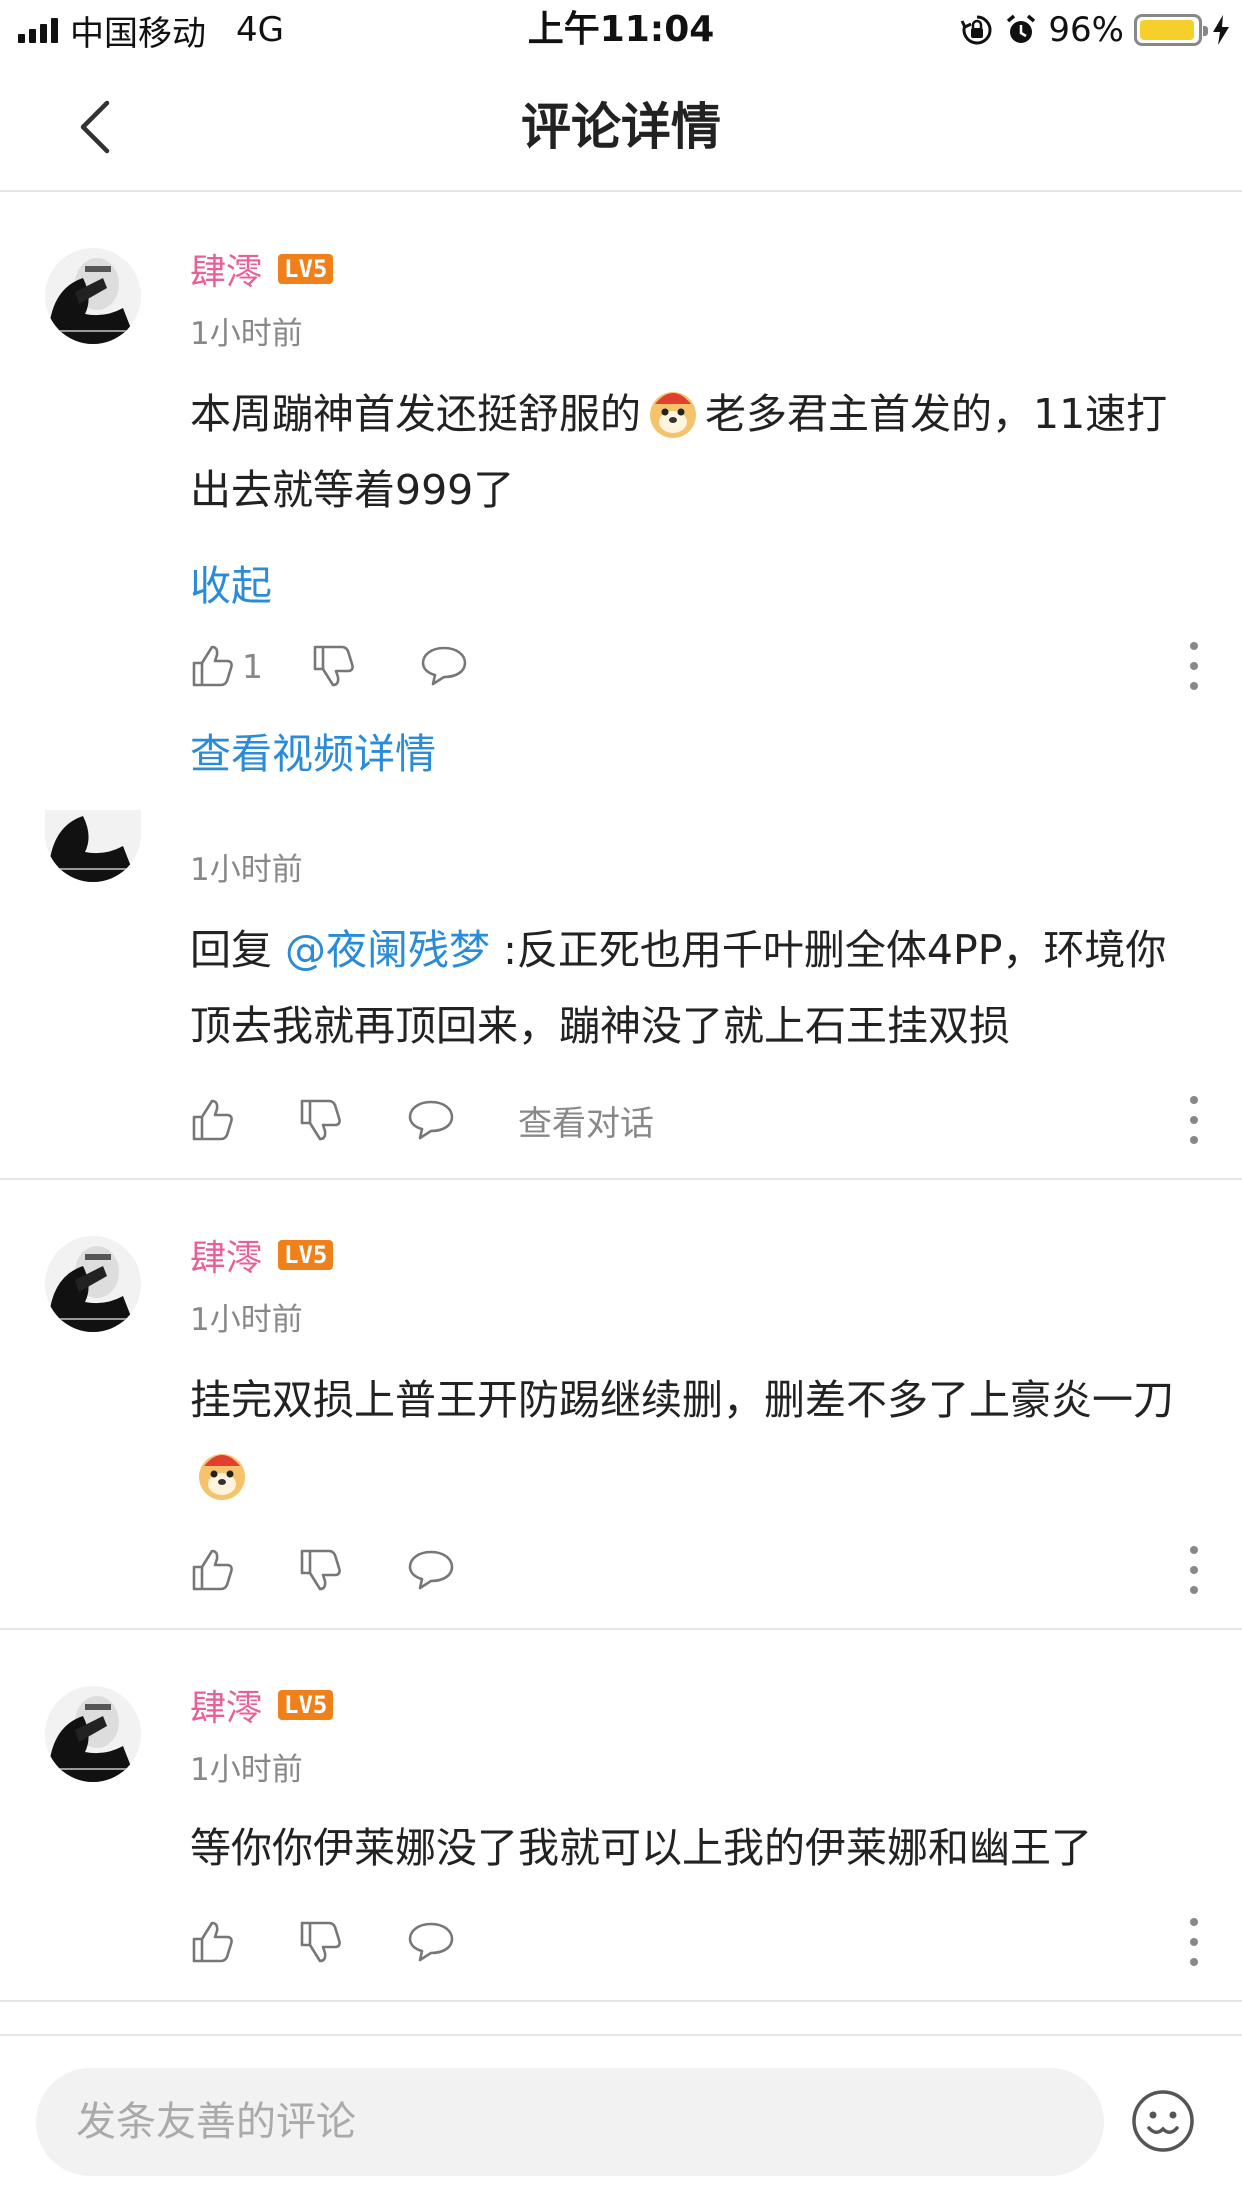 The height and width of the screenshot is (2208, 1242). I want to click on charging-icon, so click(1221, 30).